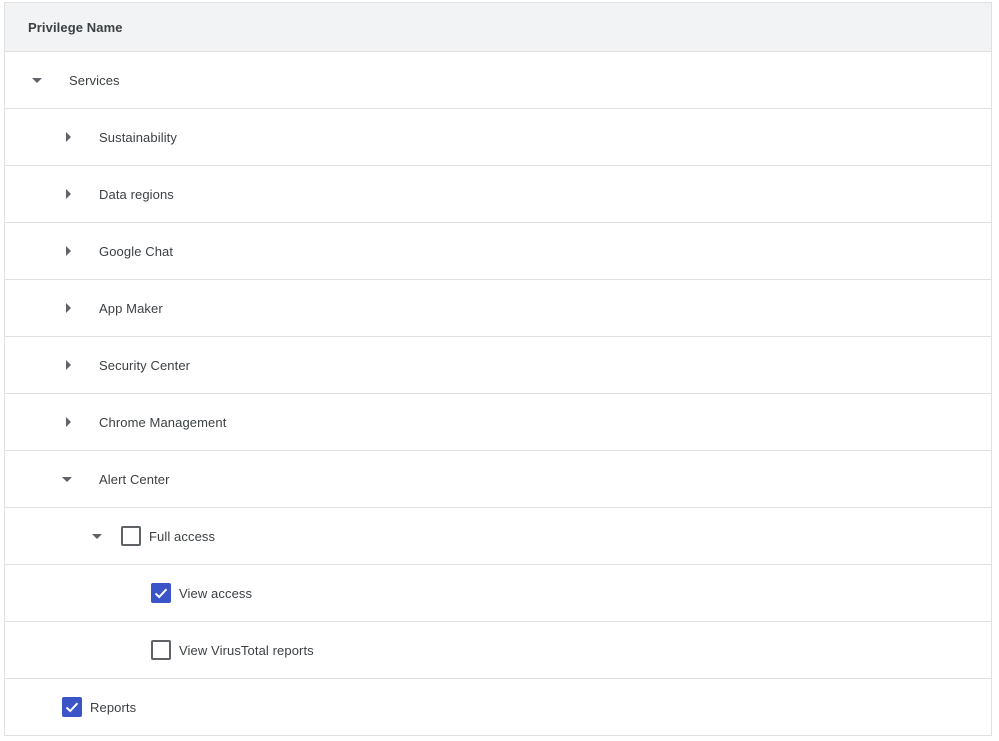  I want to click on row-label: Security Center, so click(145, 365).